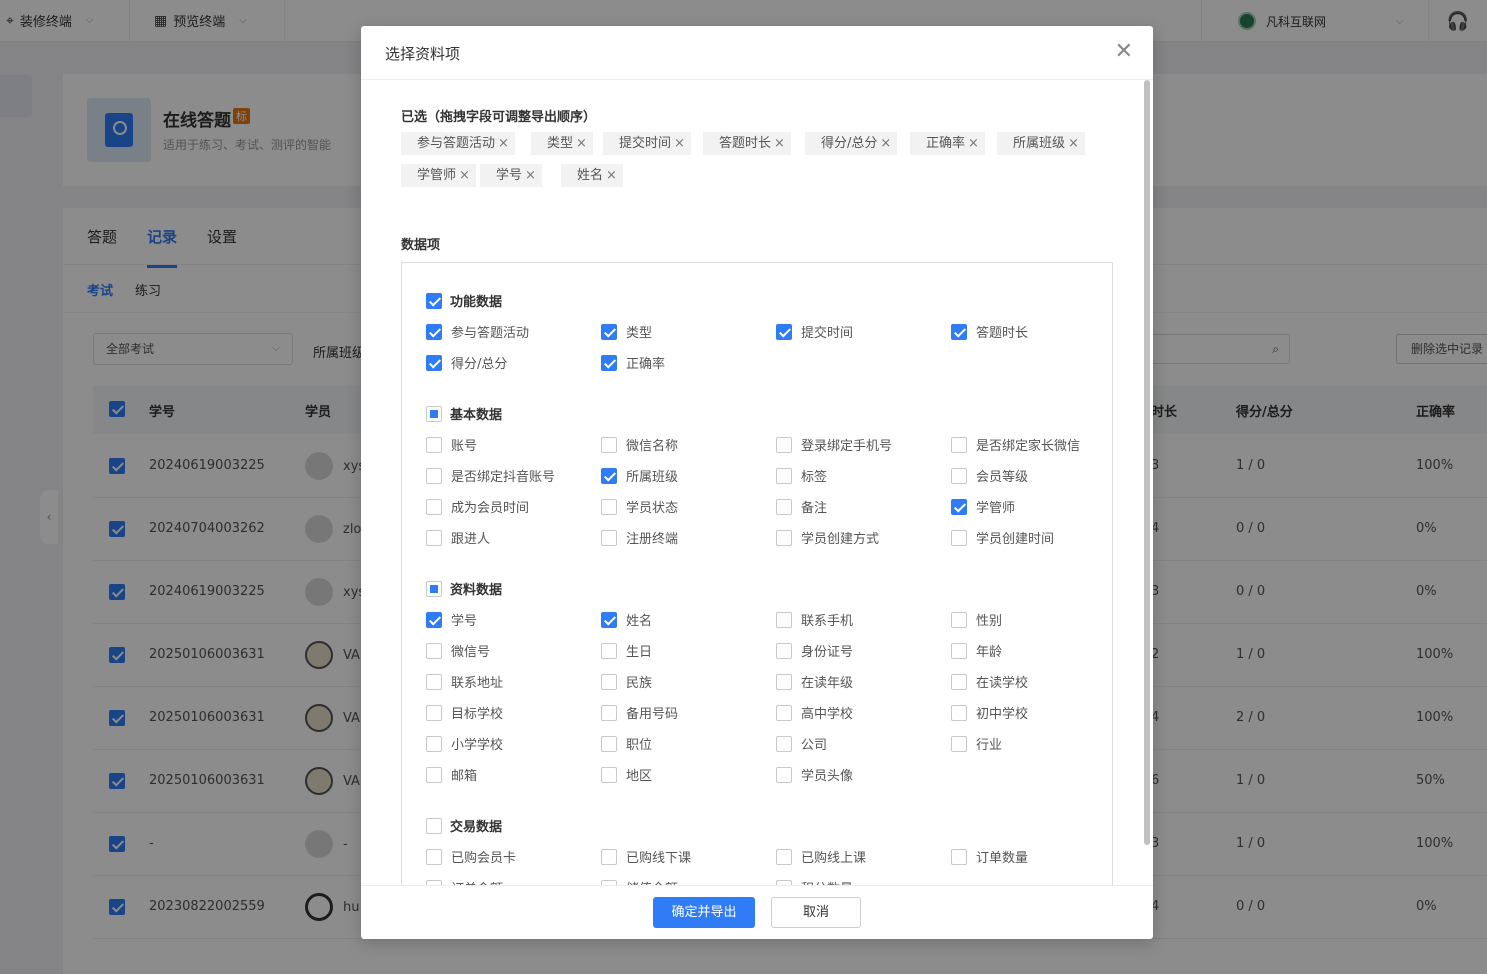 The width and height of the screenshot is (1487, 974). What do you see at coordinates (1124, 52) in the screenshot?
I see `close-icon: ✕` at bounding box center [1124, 52].